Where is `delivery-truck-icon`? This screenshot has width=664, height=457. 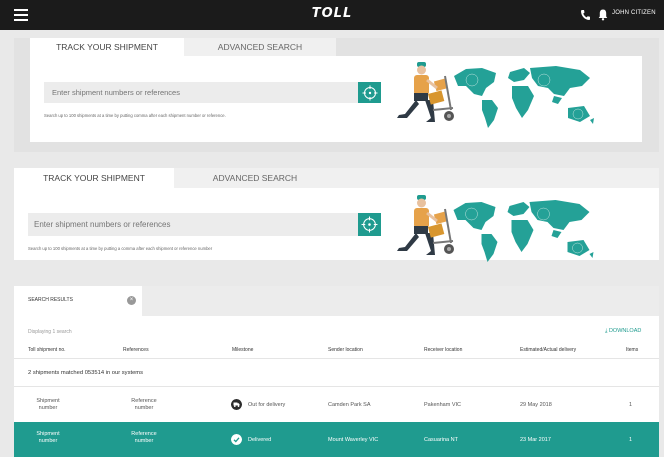
delivery-truck-icon is located at coordinates (236, 404).